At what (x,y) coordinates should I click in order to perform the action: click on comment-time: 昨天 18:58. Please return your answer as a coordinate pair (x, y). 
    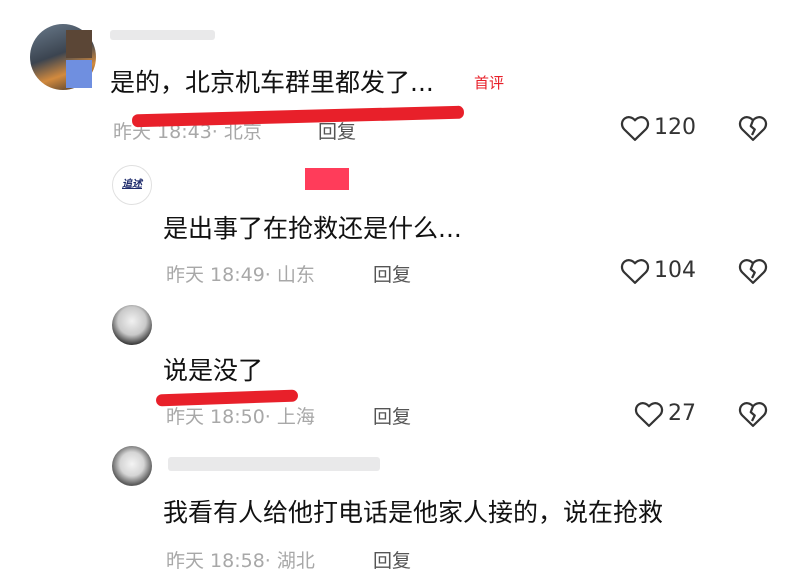
    Looking at the image, I should click on (215, 561).